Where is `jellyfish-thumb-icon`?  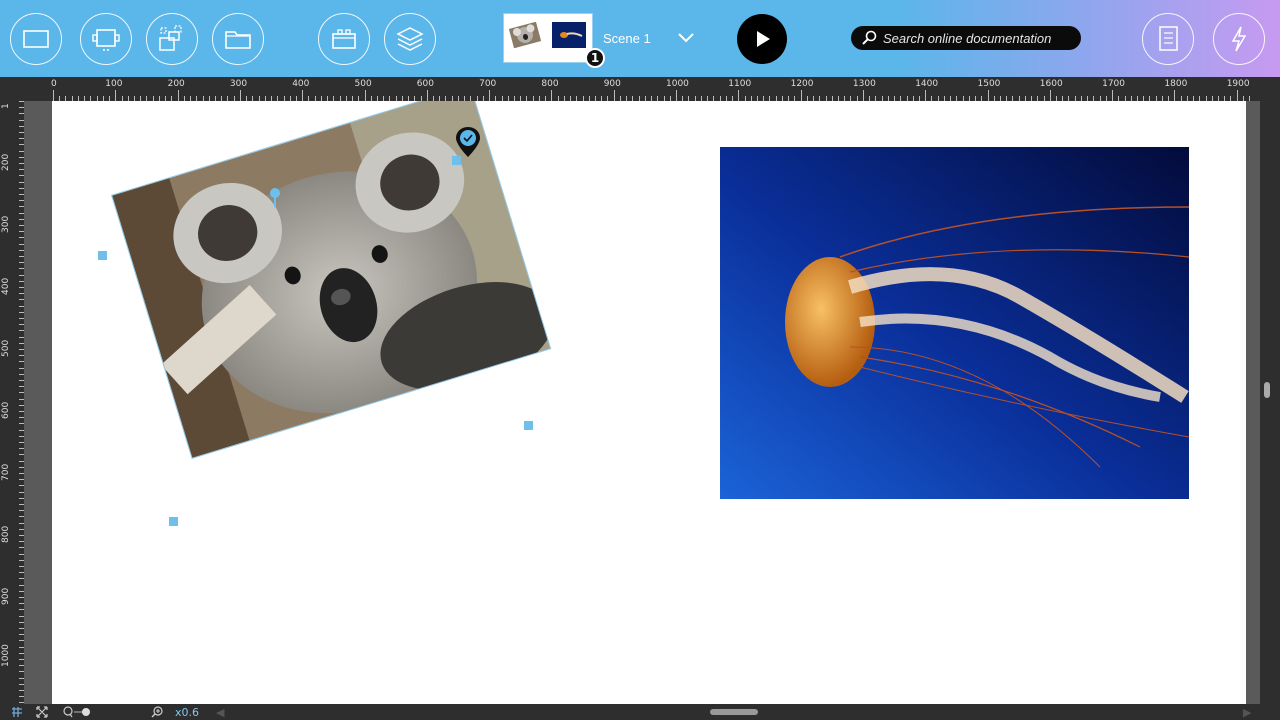 jellyfish-thumb-icon is located at coordinates (569, 35).